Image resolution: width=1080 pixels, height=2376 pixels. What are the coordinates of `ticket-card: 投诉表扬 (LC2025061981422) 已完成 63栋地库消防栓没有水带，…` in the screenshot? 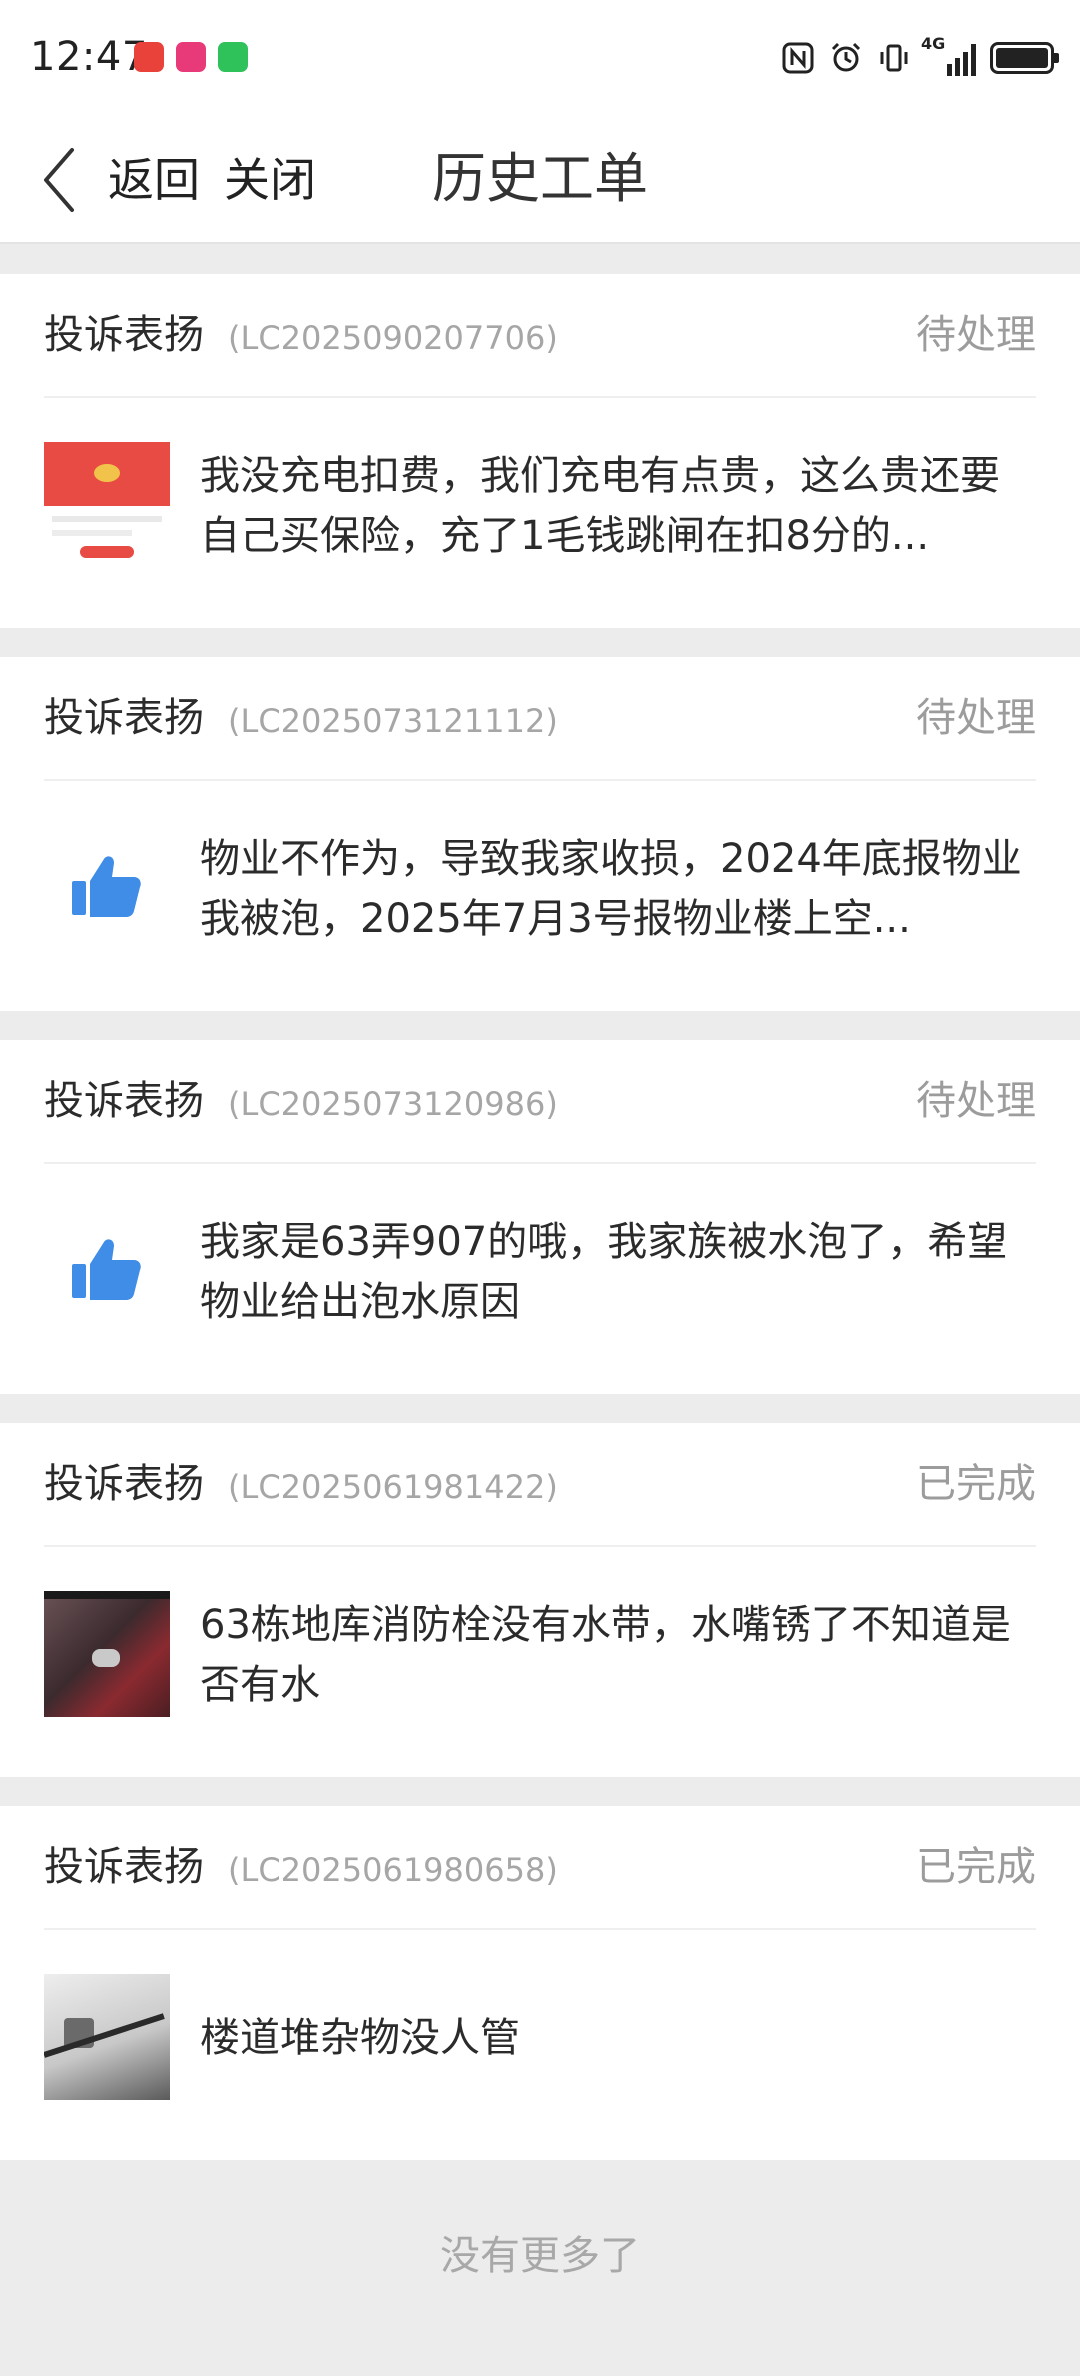 It's located at (540, 1600).